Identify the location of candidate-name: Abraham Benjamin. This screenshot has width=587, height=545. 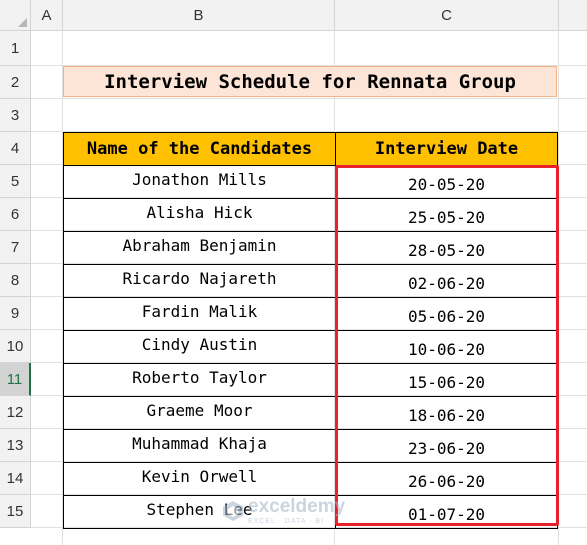
(199, 245).